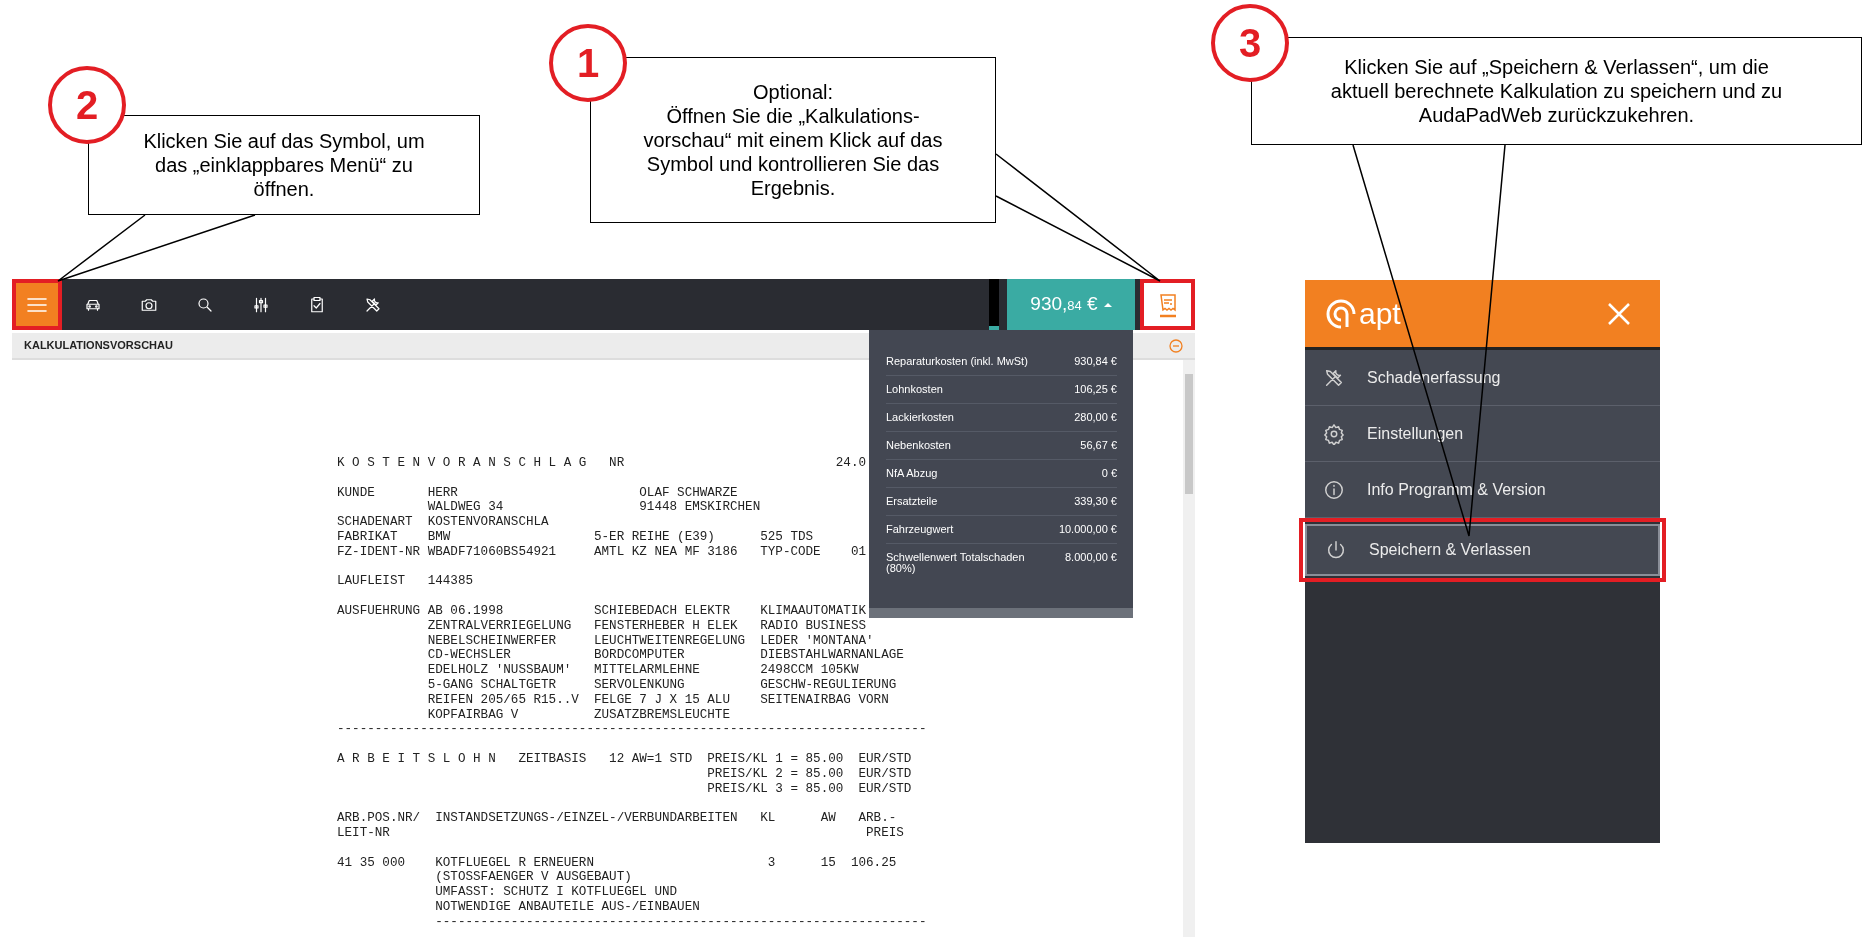 This screenshot has width=1864, height=937. I want to click on cost-label: Schwellenwert Totalschaden (80%), so click(956, 563).